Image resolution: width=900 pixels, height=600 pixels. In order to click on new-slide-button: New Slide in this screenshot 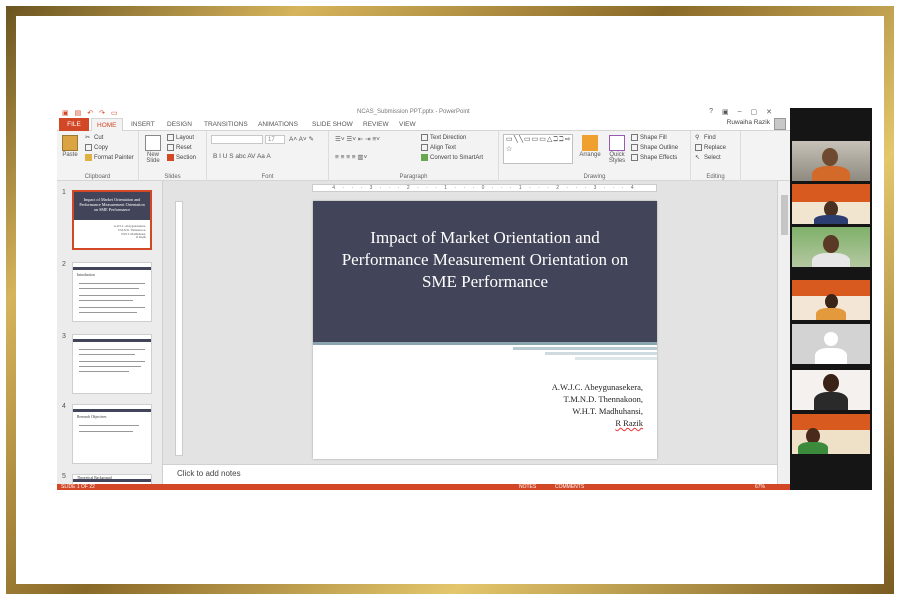, I will do `click(153, 149)`.